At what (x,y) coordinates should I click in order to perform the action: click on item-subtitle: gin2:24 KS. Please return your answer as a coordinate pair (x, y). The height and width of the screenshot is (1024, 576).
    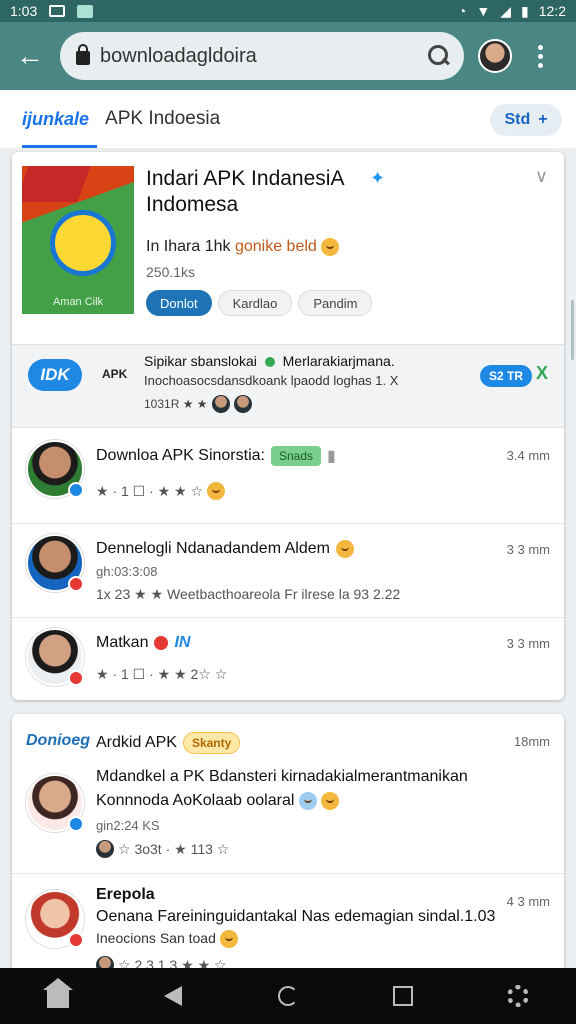
    Looking at the image, I should click on (128, 825).